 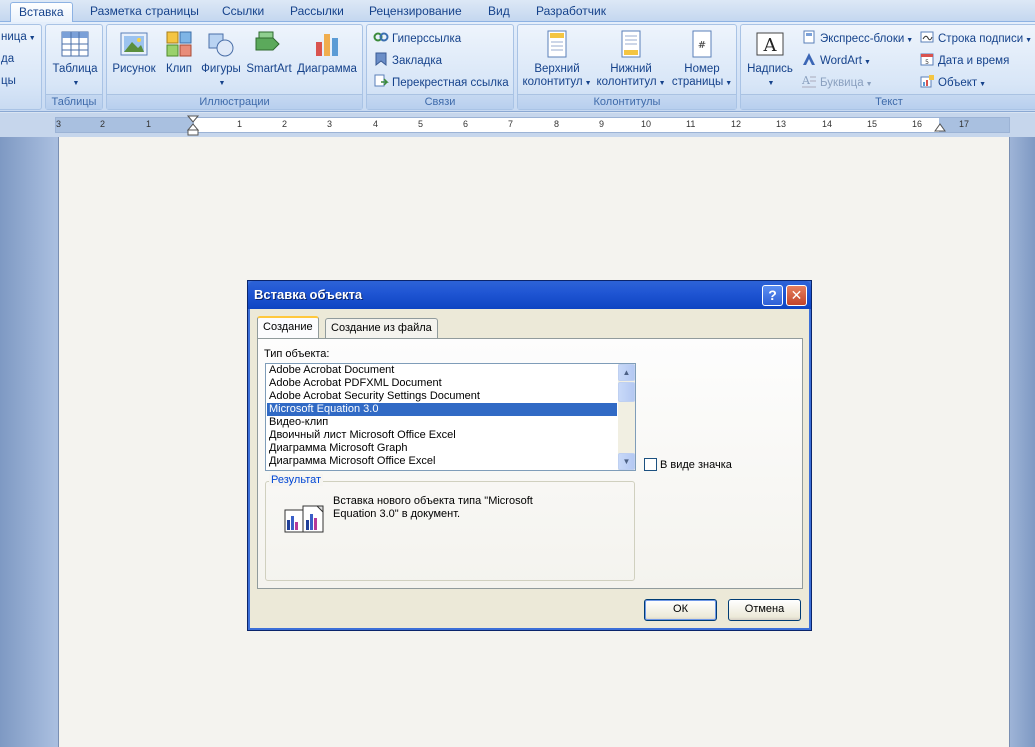 What do you see at coordinates (857, 38) in the screenshot?
I see `quick-parts-button: Экспресс-блоки ▼` at bounding box center [857, 38].